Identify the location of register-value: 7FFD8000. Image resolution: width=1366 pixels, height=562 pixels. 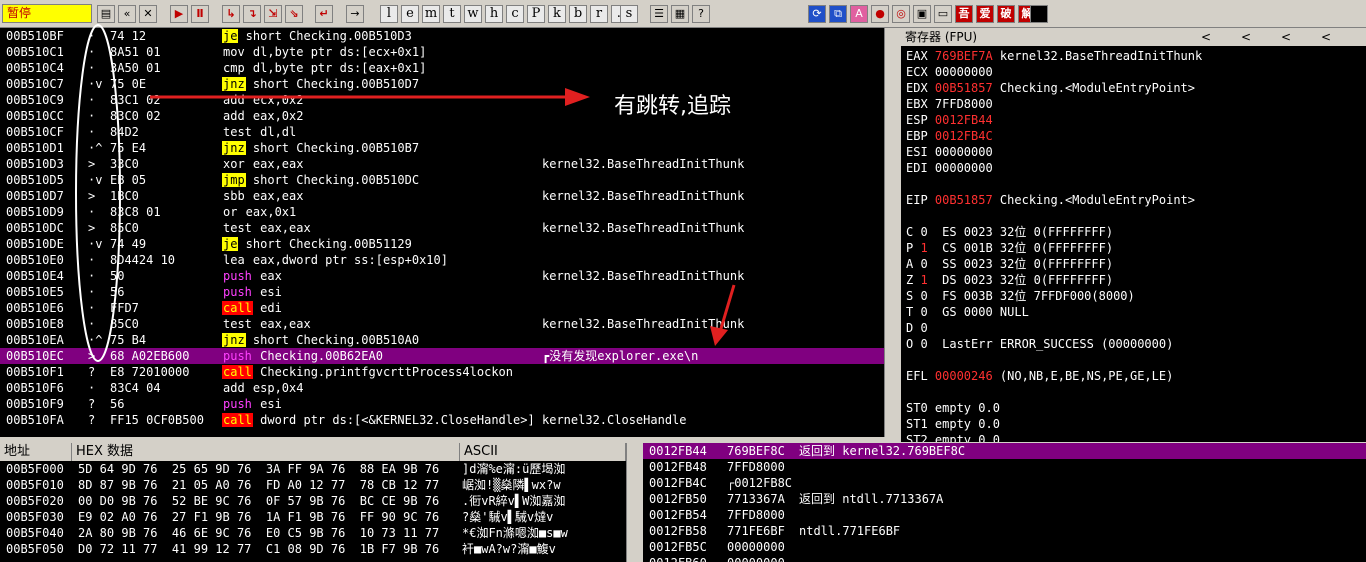
(964, 104).